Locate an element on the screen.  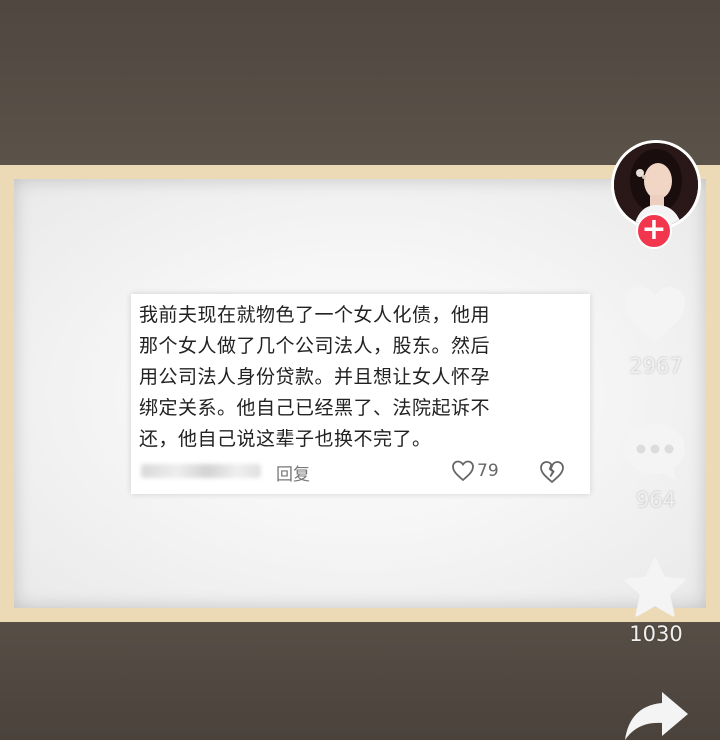
comment-like-button: 79 is located at coordinates (475, 471).